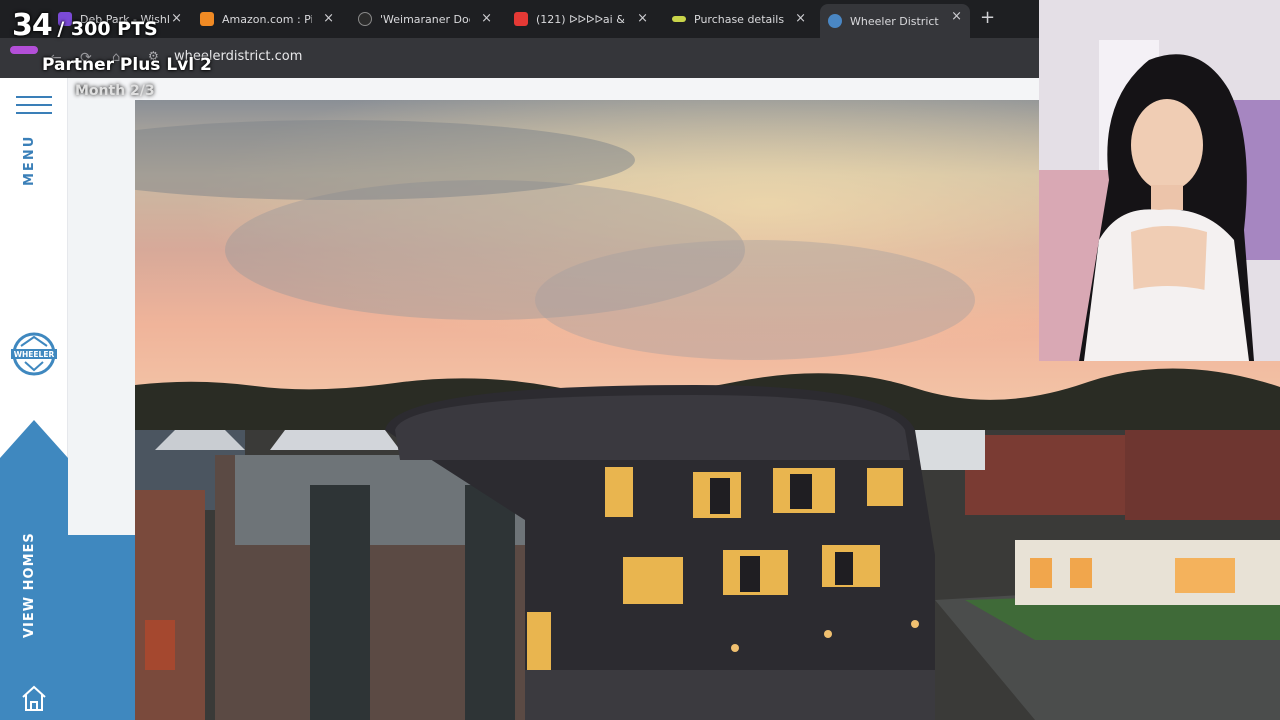 This screenshot has width=1280, height=720. I want to click on tier-label: Partner Plus Lvl 2, so click(127, 65).